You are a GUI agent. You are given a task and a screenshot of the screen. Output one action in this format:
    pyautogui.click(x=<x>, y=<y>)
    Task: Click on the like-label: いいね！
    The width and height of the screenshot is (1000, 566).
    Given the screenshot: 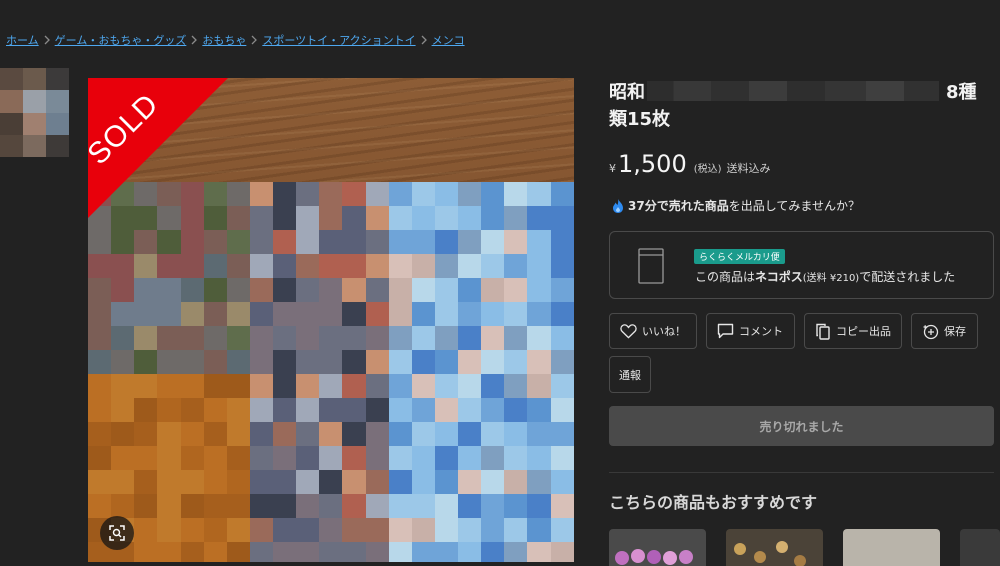 What is the action you would take?
    pyautogui.click(x=664, y=331)
    